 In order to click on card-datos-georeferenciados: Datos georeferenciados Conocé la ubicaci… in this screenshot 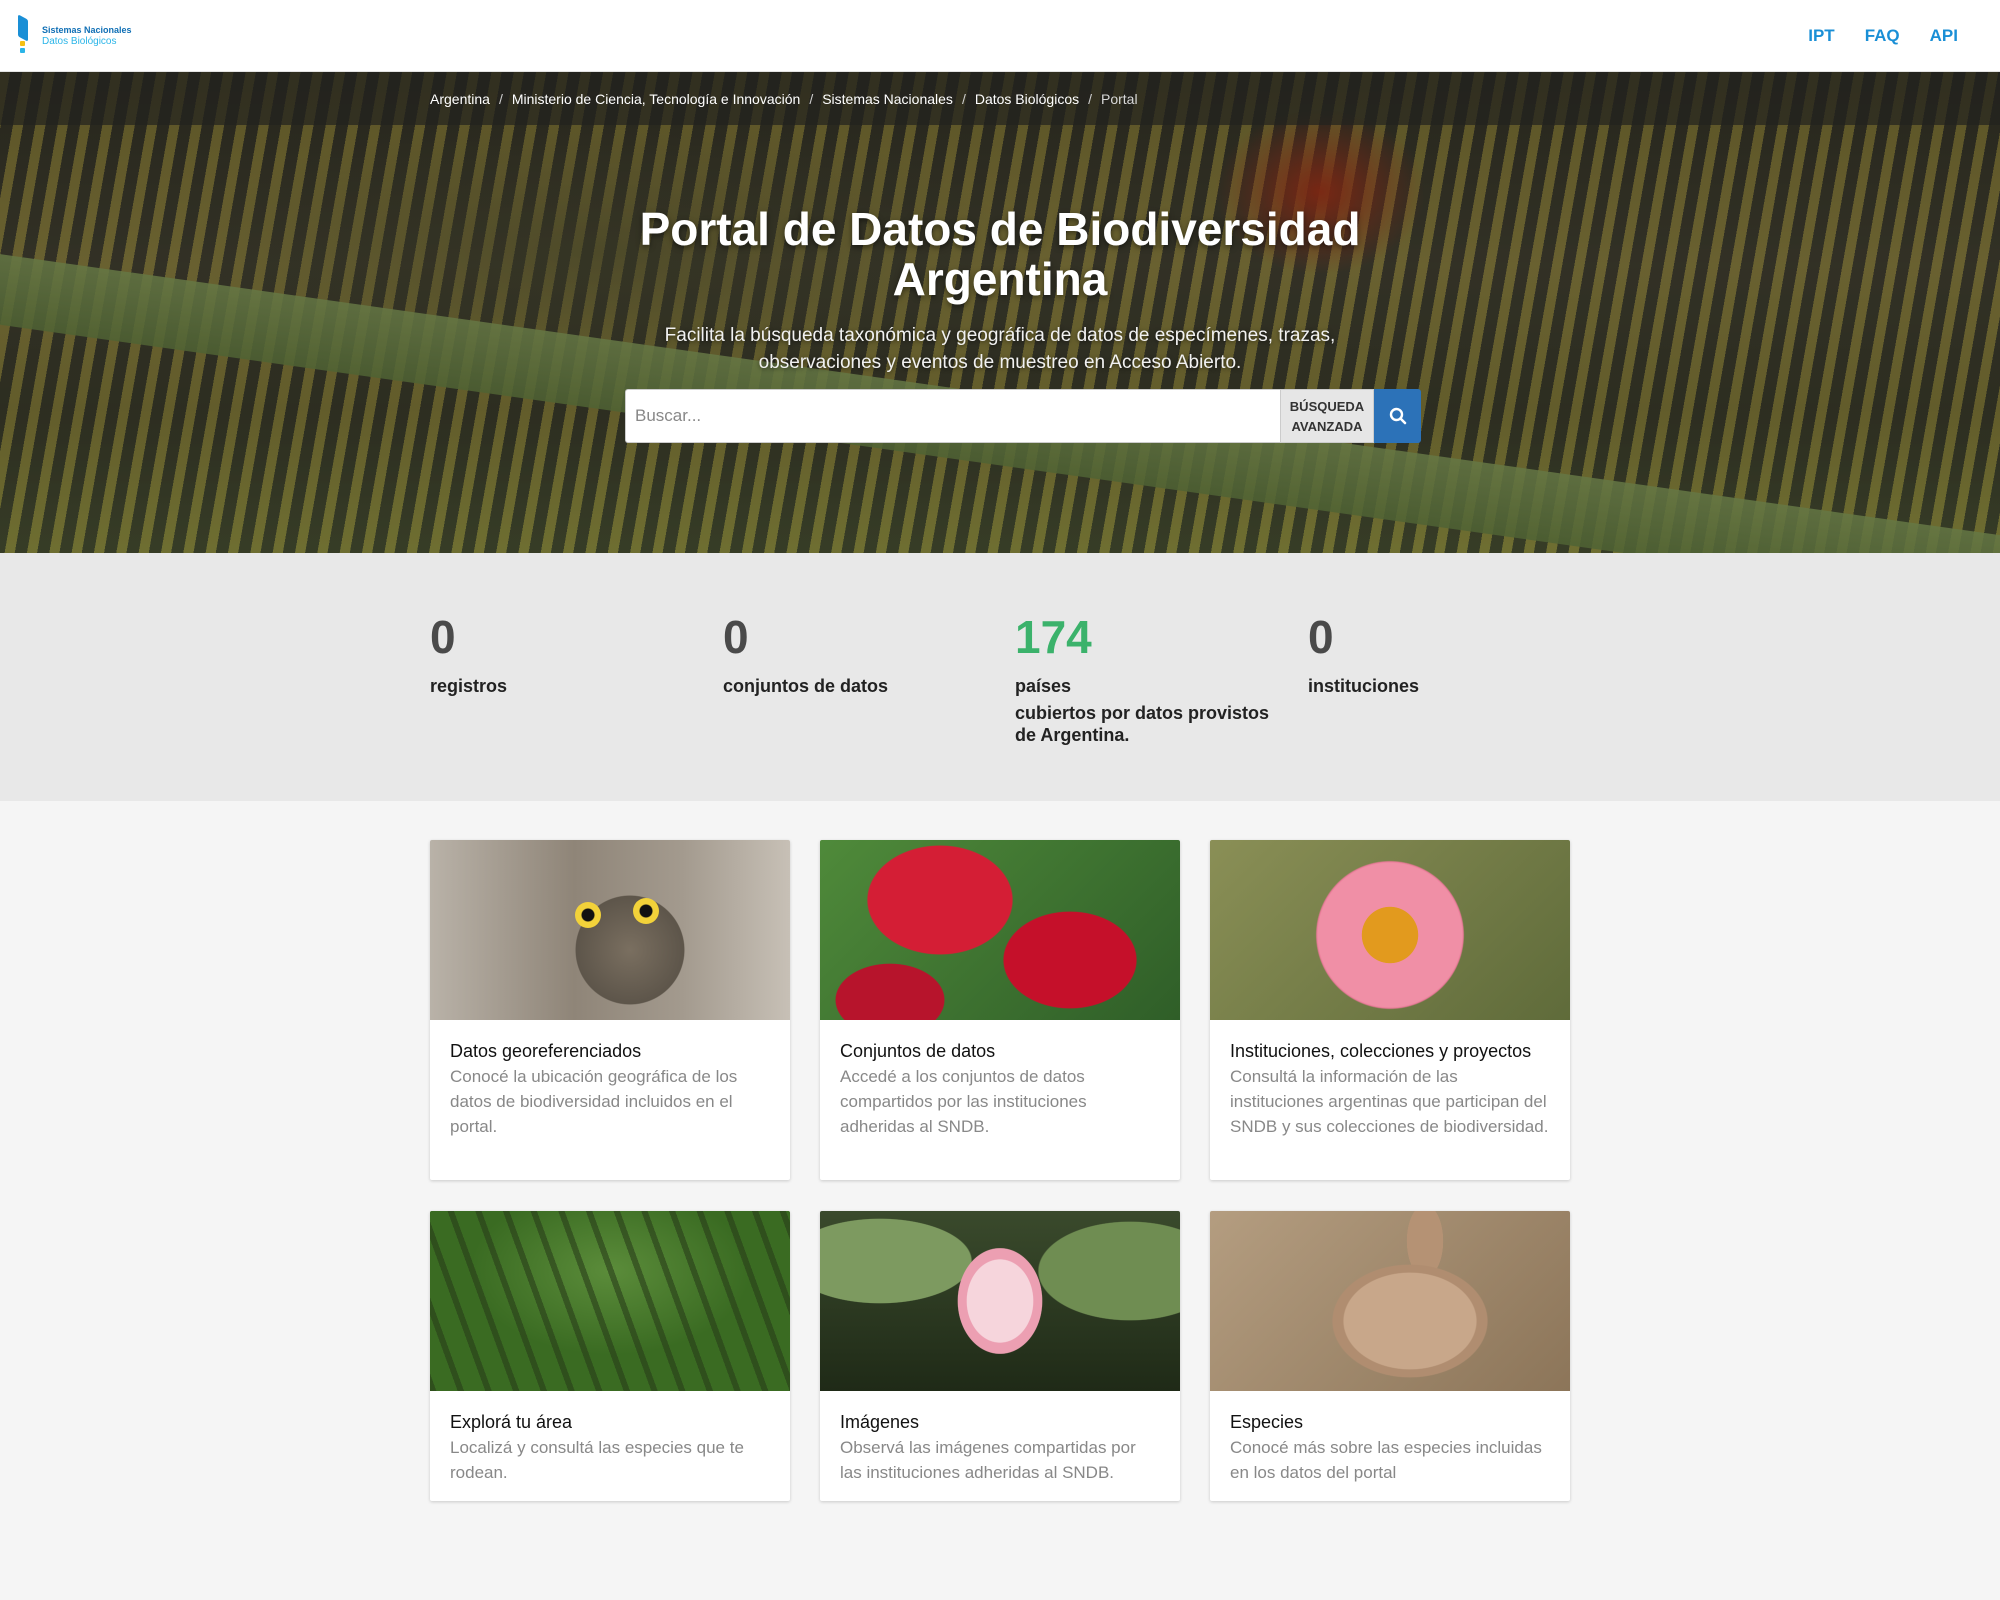, I will do `click(610, 1010)`.